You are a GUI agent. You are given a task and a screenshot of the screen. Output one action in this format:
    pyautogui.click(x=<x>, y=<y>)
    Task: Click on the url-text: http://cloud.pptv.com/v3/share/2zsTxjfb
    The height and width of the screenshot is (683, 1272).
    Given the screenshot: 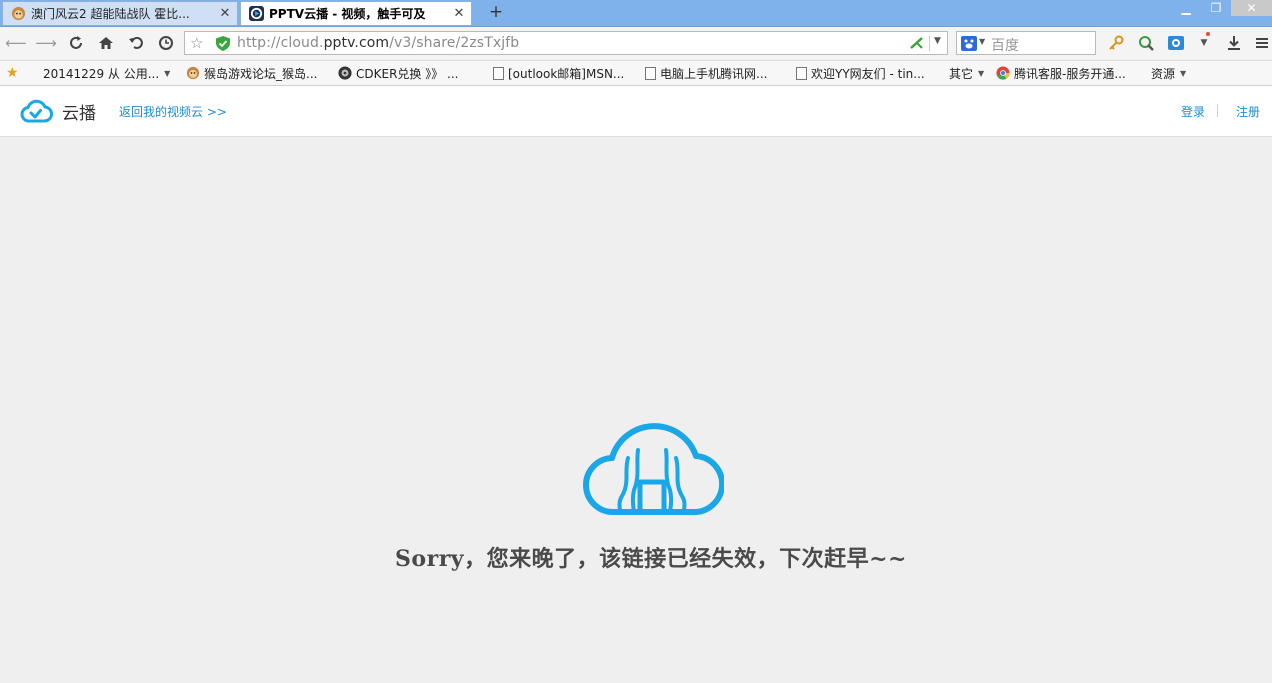 What is the action you would take?
    pyautogui.click(x=378, y=43)
    